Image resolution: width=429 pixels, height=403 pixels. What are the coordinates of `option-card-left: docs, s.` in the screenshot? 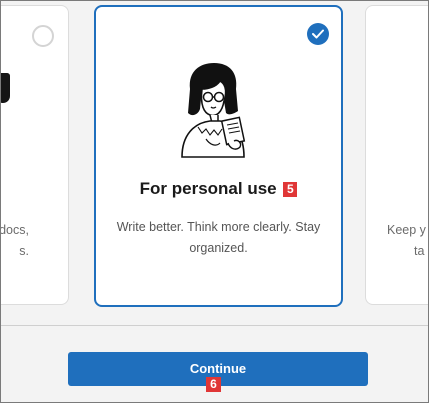 It's located at (34, 155).